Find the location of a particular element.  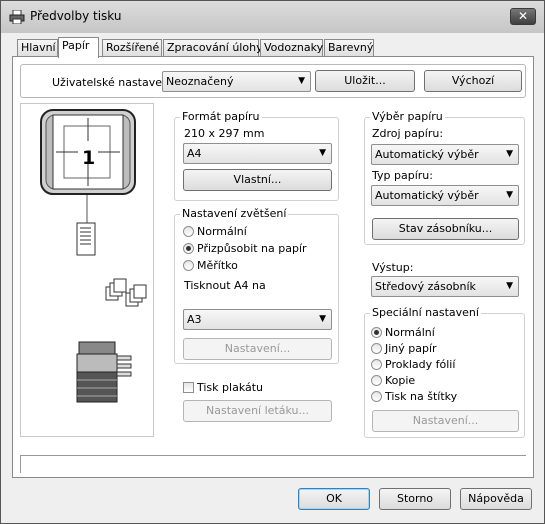

preview-page-number: 1 is located at coordinates (89, 158).